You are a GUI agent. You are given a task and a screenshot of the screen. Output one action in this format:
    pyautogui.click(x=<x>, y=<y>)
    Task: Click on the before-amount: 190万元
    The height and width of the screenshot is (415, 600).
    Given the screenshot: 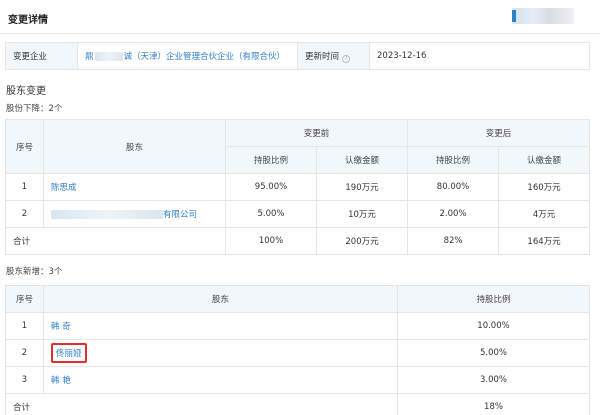 What is the action you would take?
    pyautogui.click(x=362, y=187)
    